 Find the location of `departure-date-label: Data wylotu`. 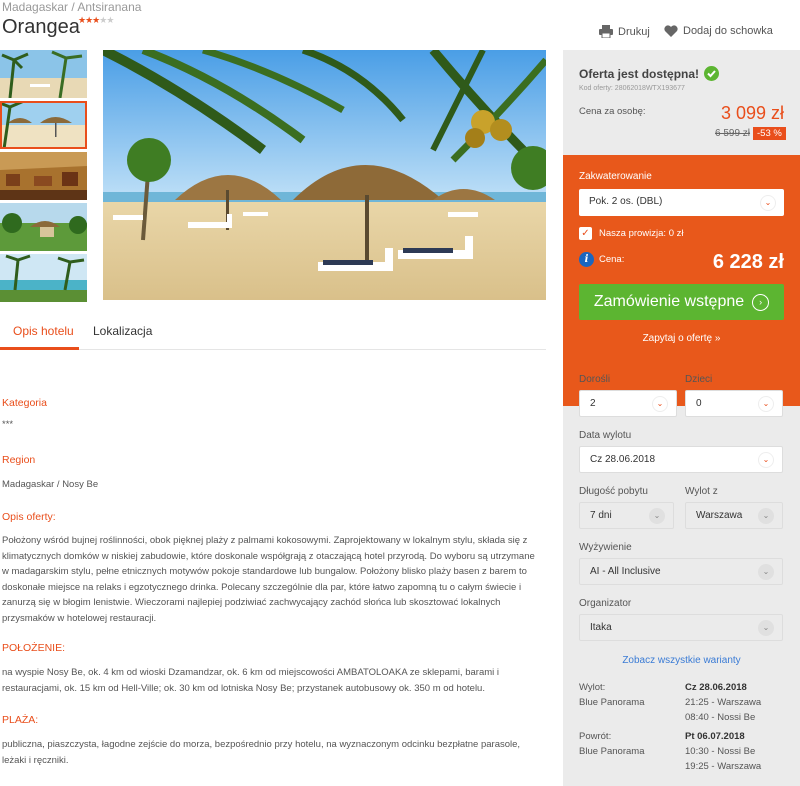

departure-date-label: Data wylotu is located at coordinates (605, 435).